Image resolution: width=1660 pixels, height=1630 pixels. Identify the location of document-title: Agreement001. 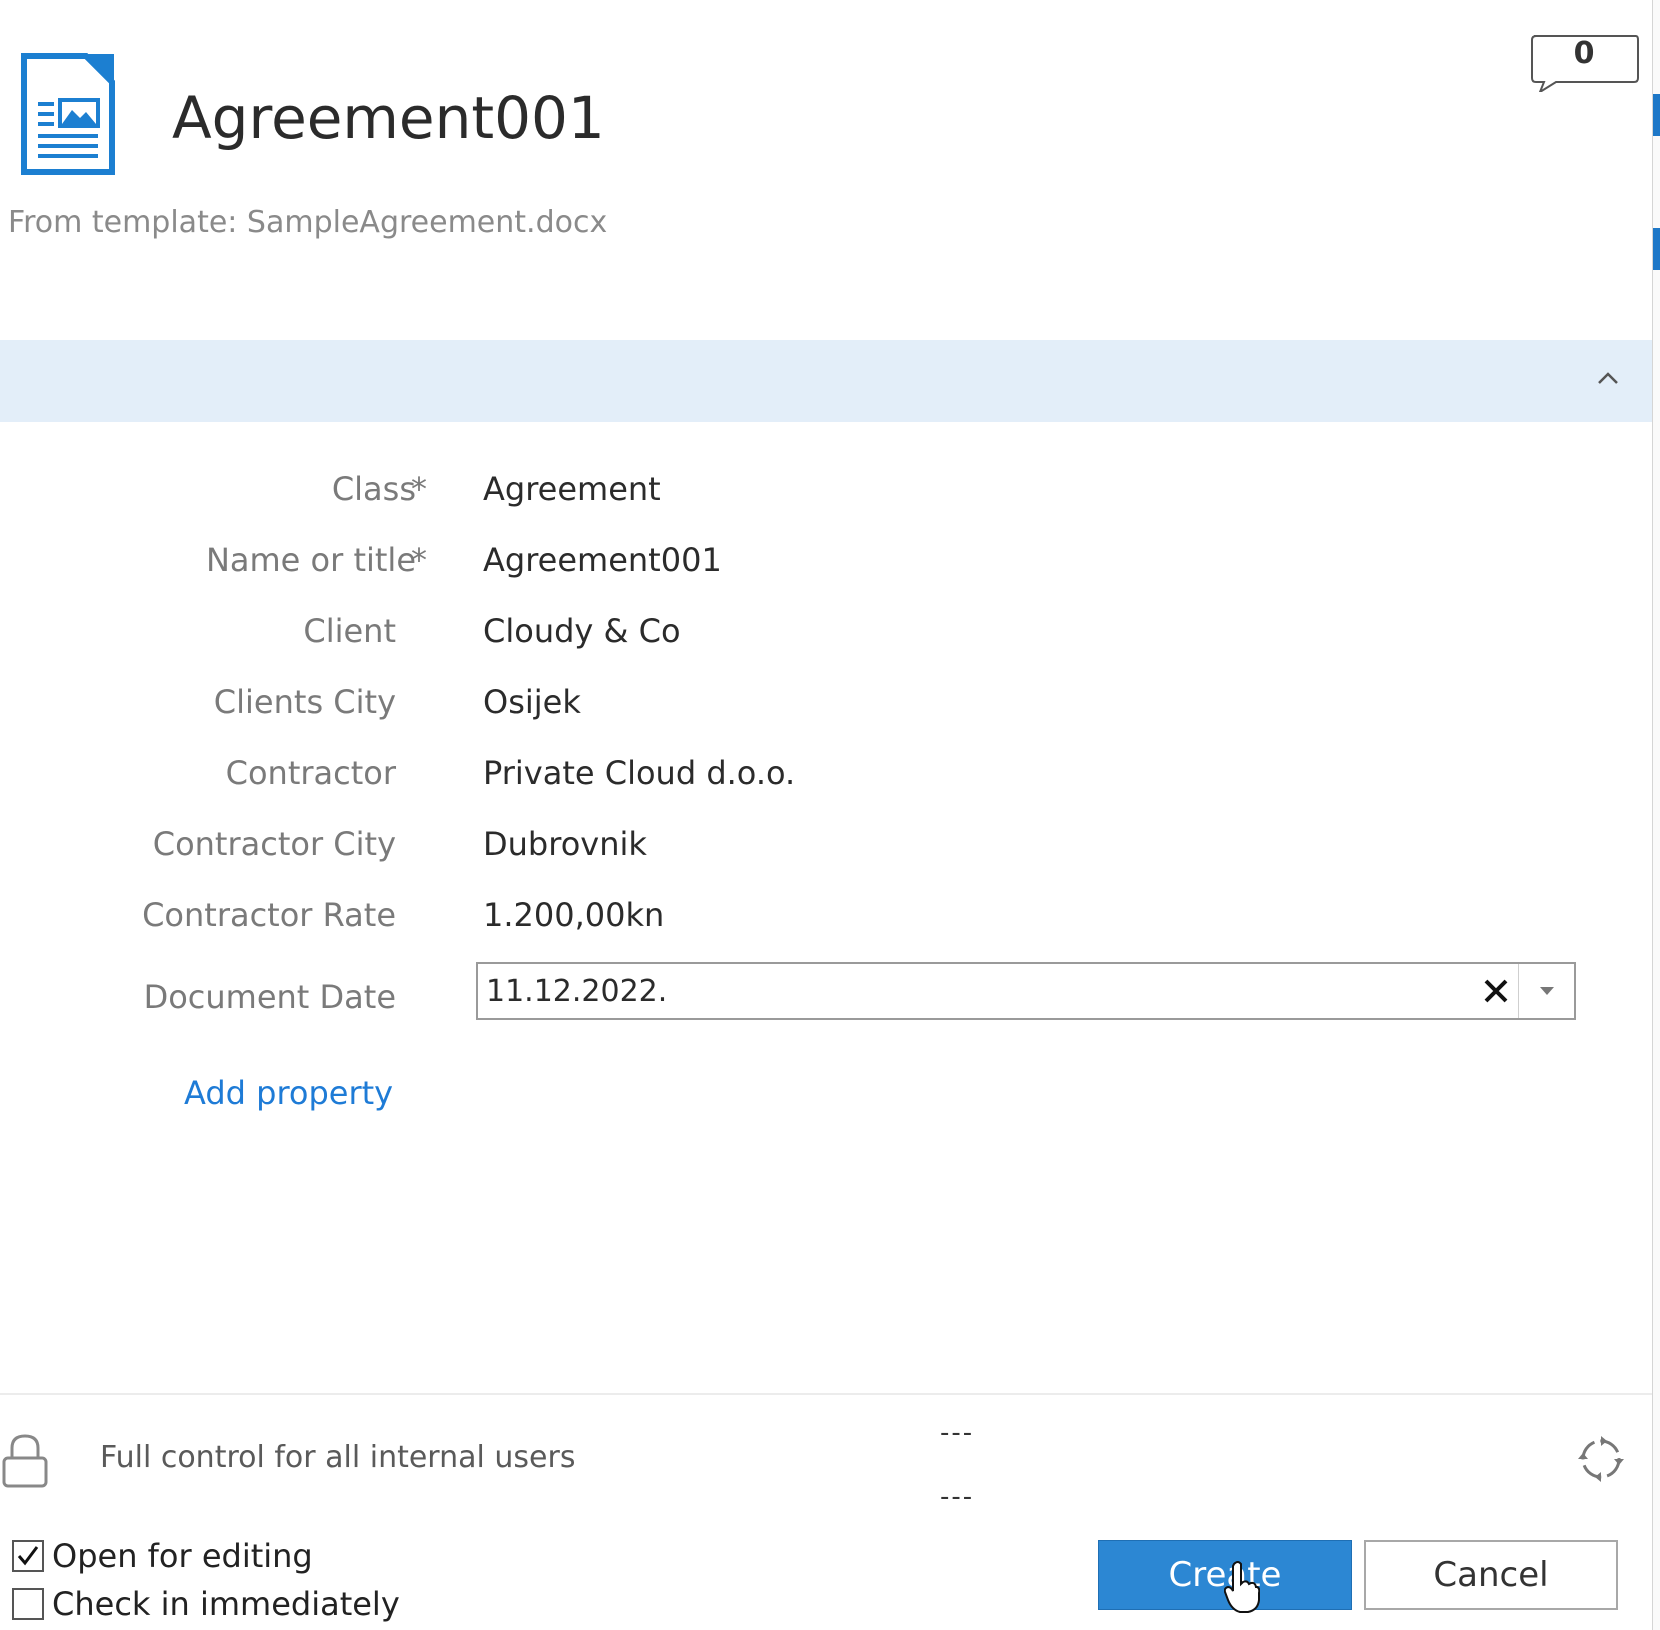
(388, 118).